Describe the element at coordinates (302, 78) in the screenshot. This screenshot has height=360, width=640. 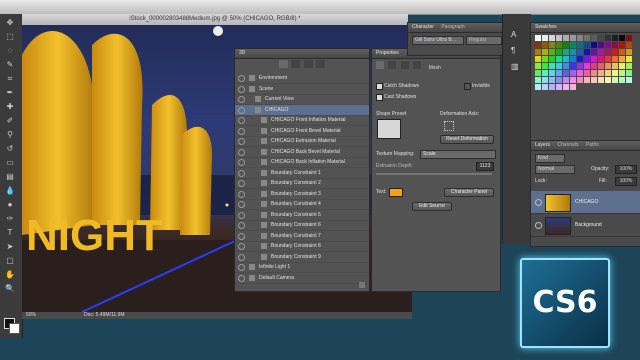
I see `scene-tree-item: Environment` at that location.